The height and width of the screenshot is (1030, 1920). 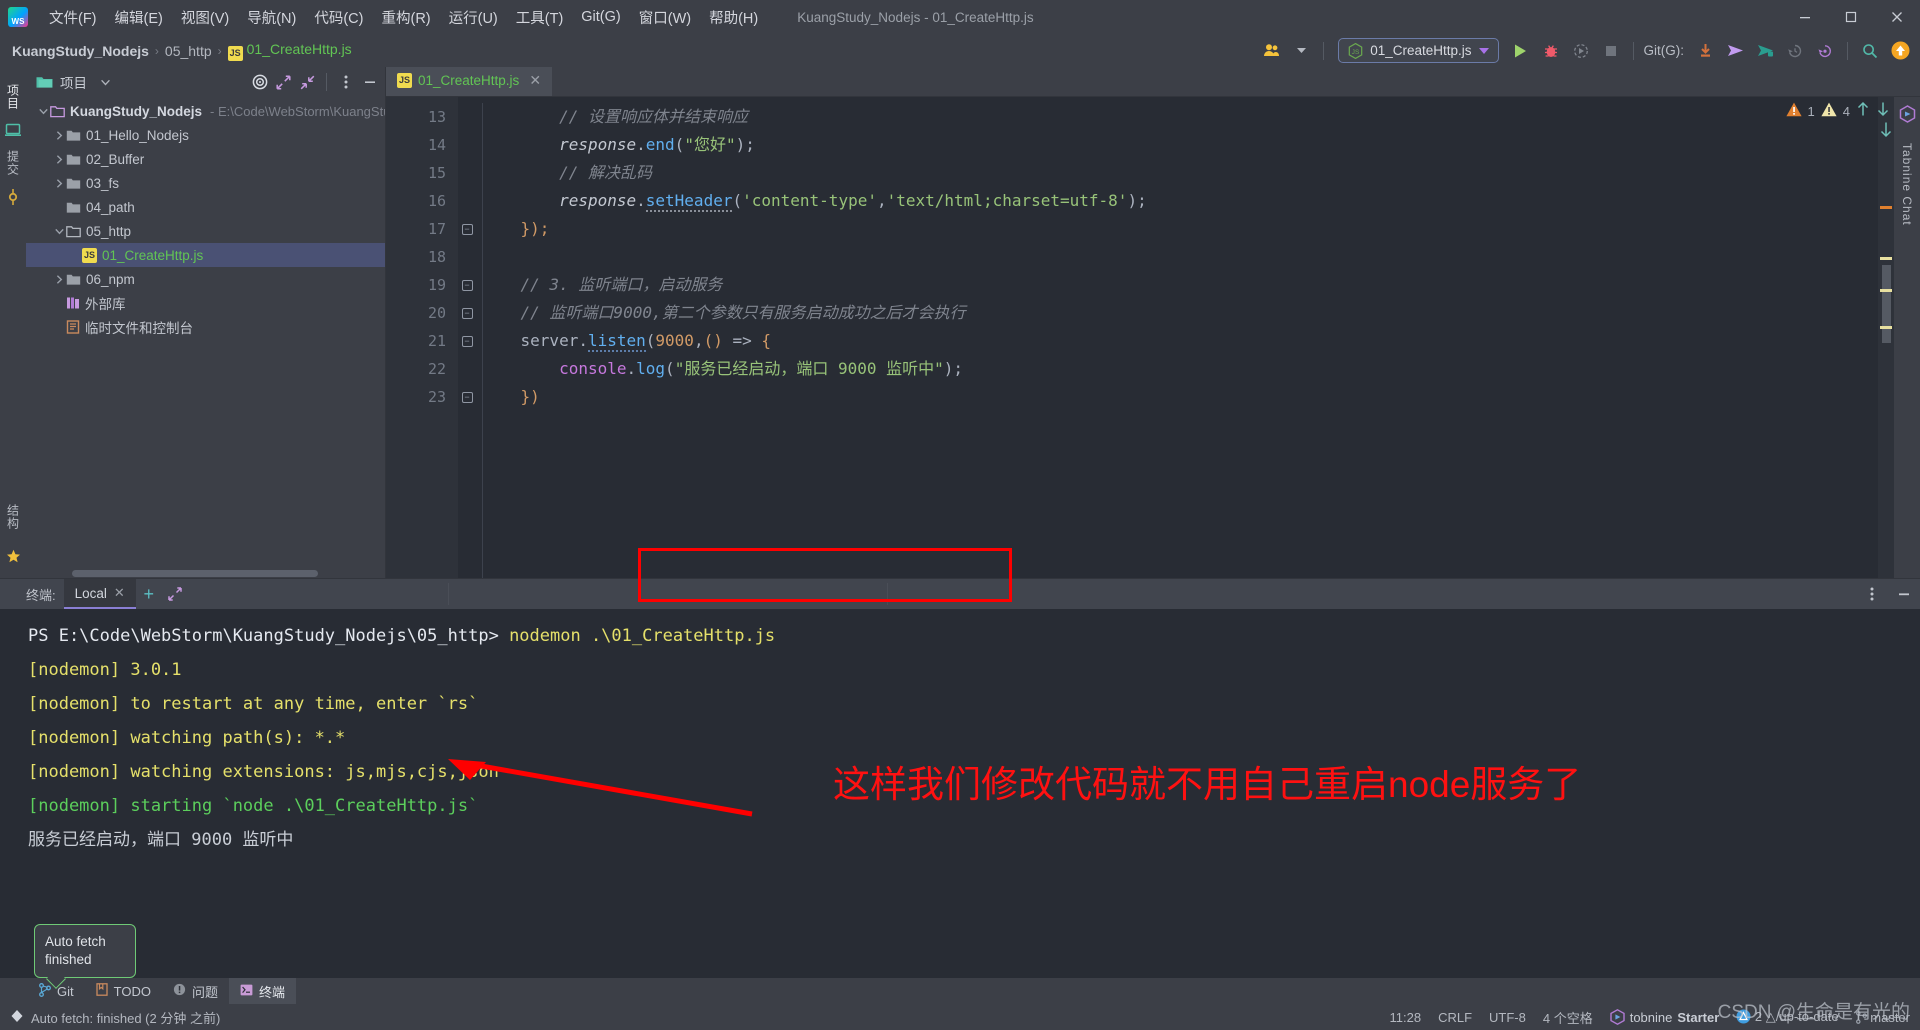 What do you see at coordinates (733, 17) in the screenshot?
I see `menu-help: 帮助(H)` at bounding box center [733, 17].